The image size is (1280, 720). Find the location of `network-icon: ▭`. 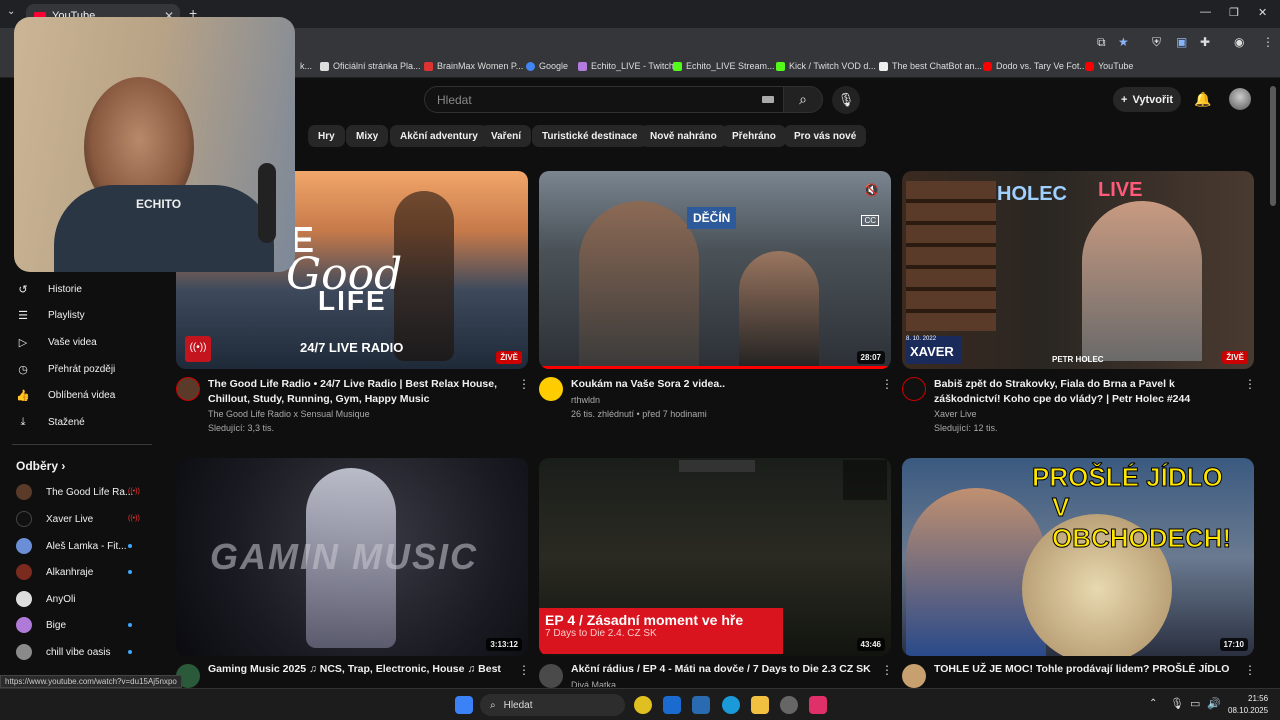

network-icon: ▭ is located at coordinates (1195, 703).